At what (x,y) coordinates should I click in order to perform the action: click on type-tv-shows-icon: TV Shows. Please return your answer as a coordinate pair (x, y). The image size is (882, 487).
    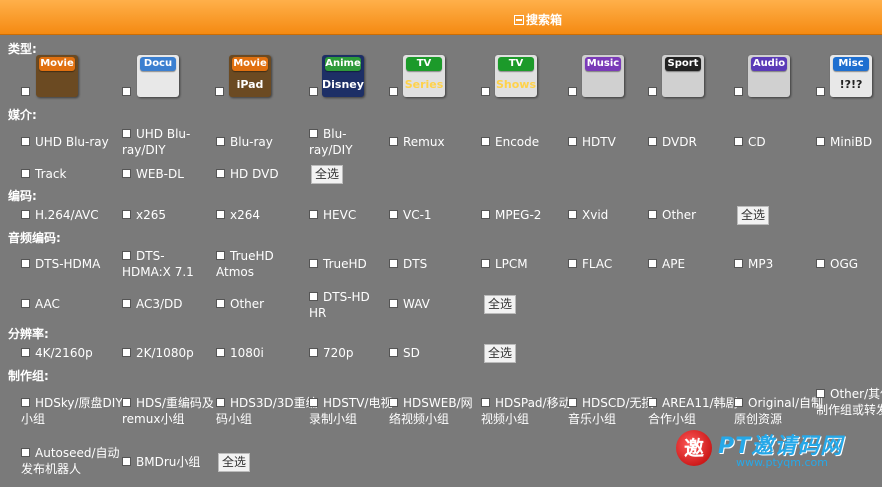
    Looking at the image, I should click on (516, 76).